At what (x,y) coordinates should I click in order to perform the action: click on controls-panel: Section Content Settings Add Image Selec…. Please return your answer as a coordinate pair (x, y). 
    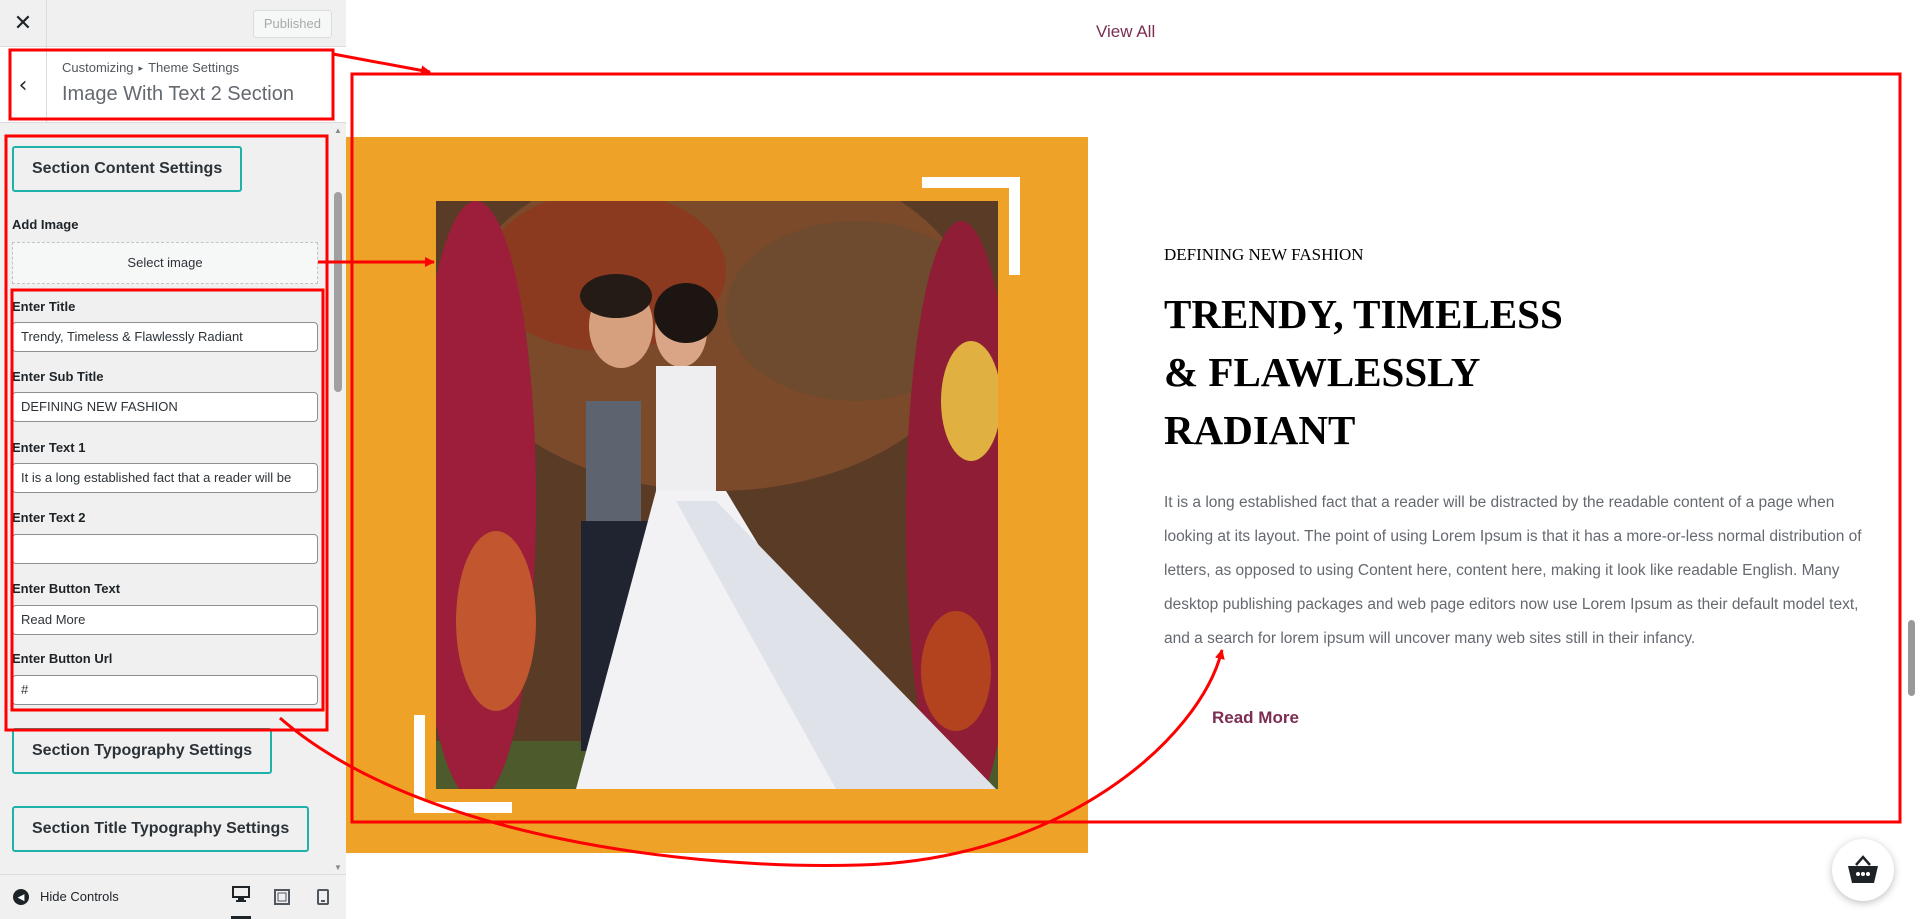
    Looking at the image, I should click on (165, 499).